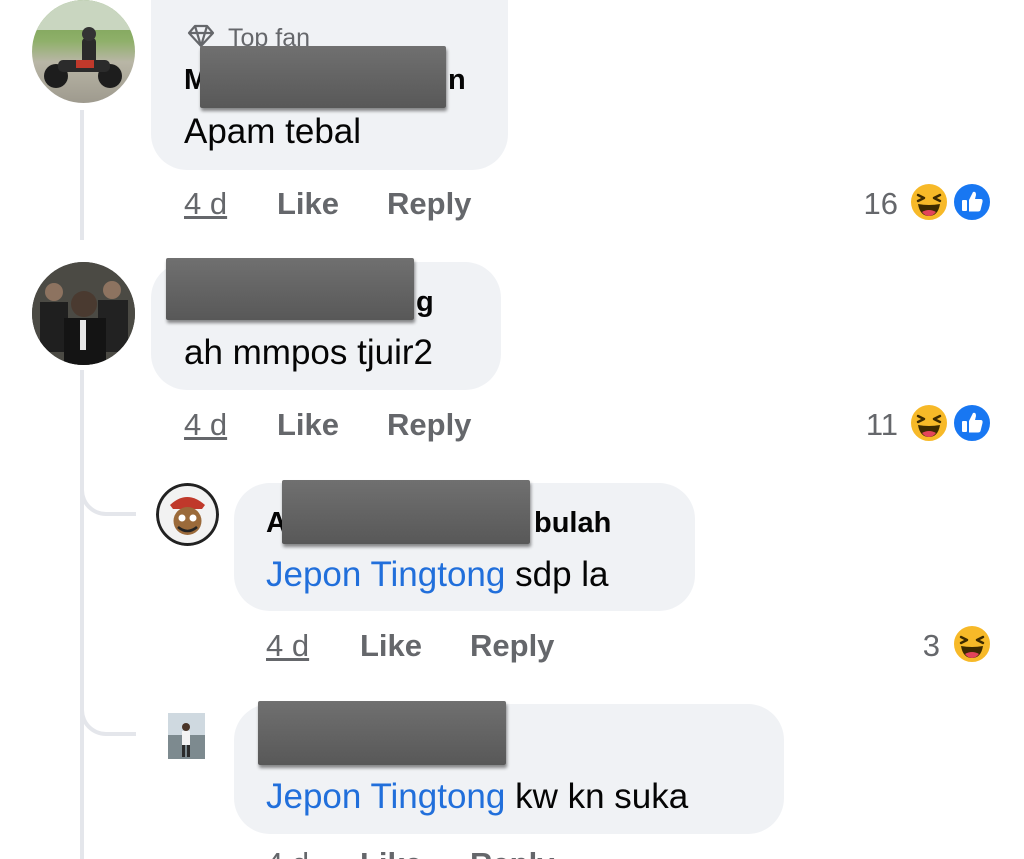  I want to click on comment-text: Apam tebal, so click(273, 131).